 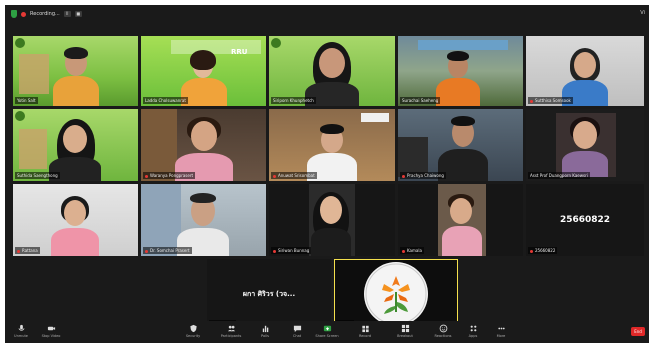 I want to click on toolbar-label: Chat, so click(x=297, y=336).